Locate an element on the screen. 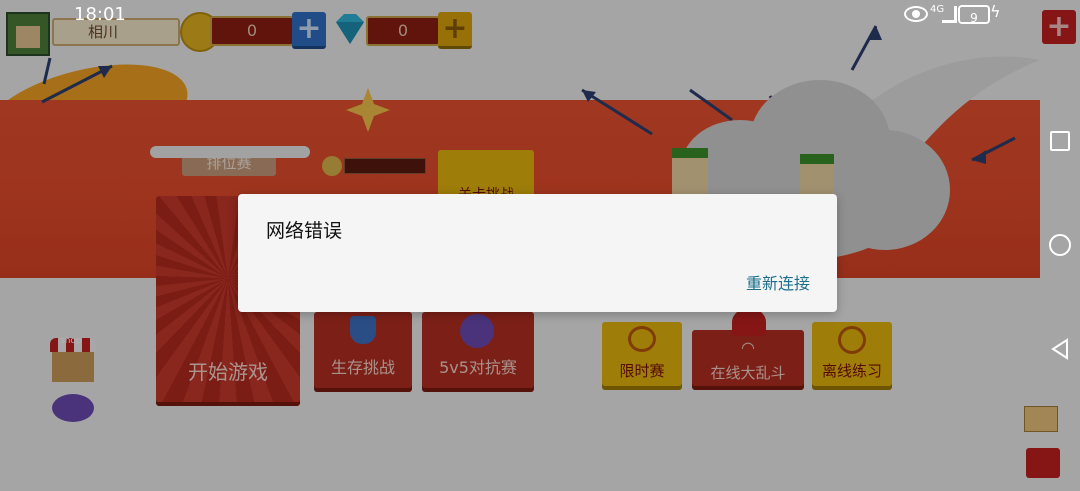 This screenshot has width=1080, height=491. network-error-dialog: 网络错误 重新连接 is located at coordinates (537, 253).